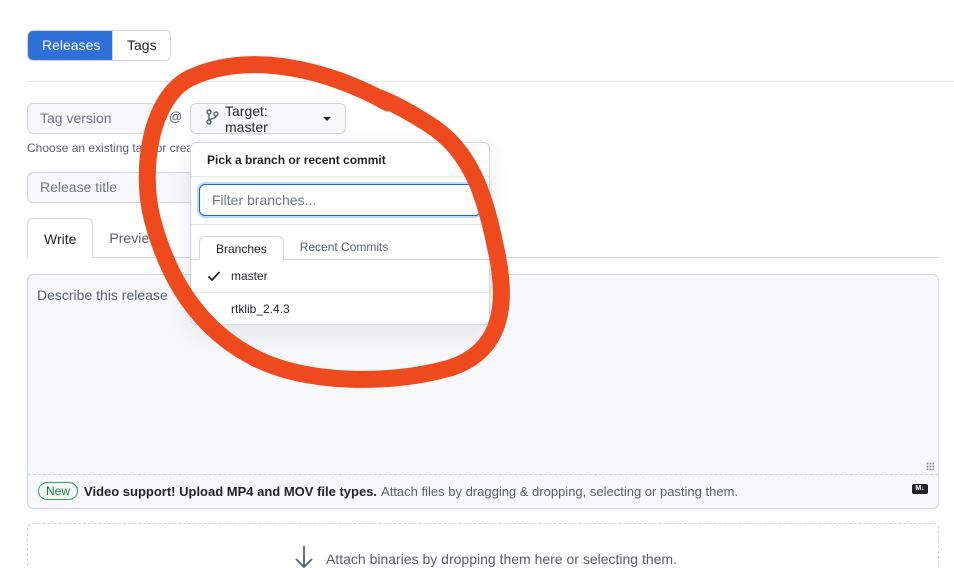 The height and width of the screenshot is (568, 954). I want to click on check-icon, so click(219, 276).